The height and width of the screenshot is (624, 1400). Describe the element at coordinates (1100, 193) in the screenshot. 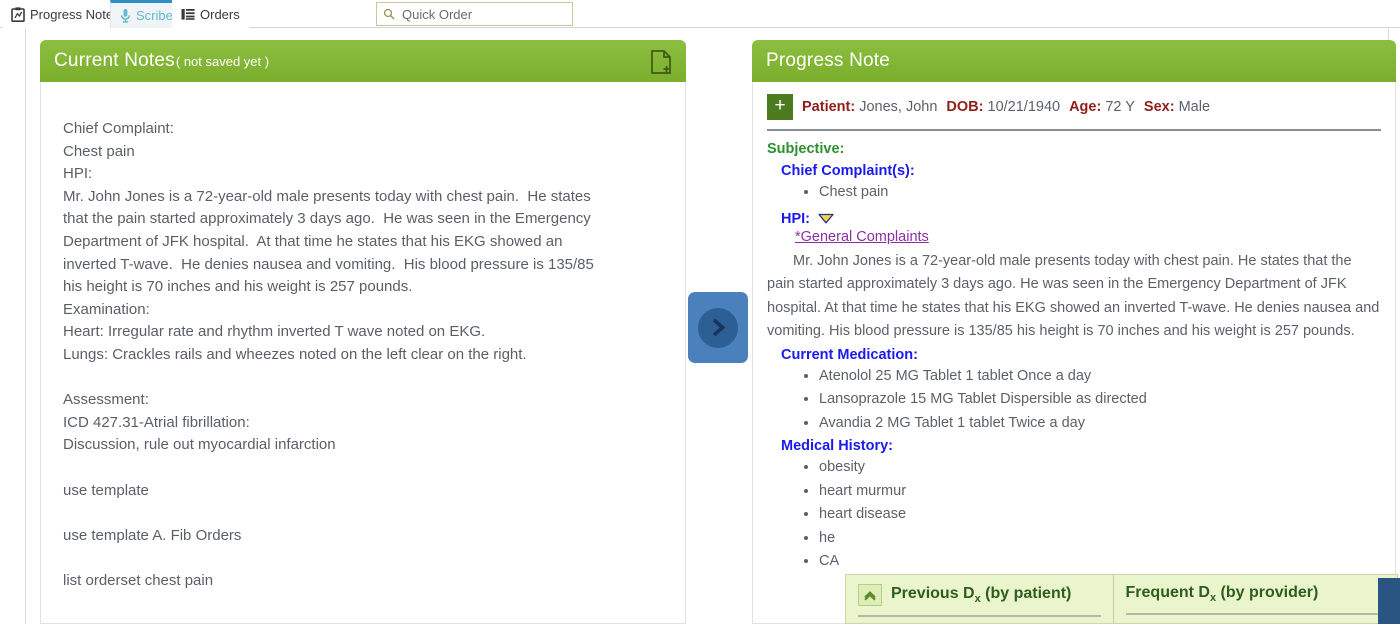

I see `list-item: Chest pain` at that location.